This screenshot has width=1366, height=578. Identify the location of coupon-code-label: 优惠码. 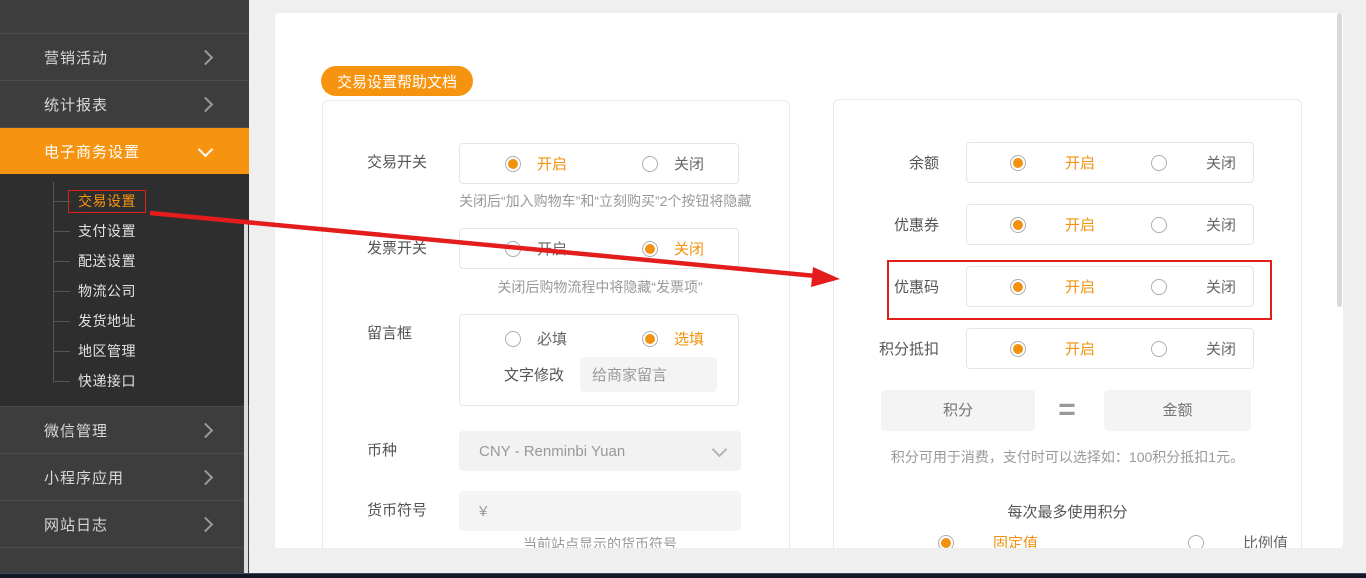
(916, 287).